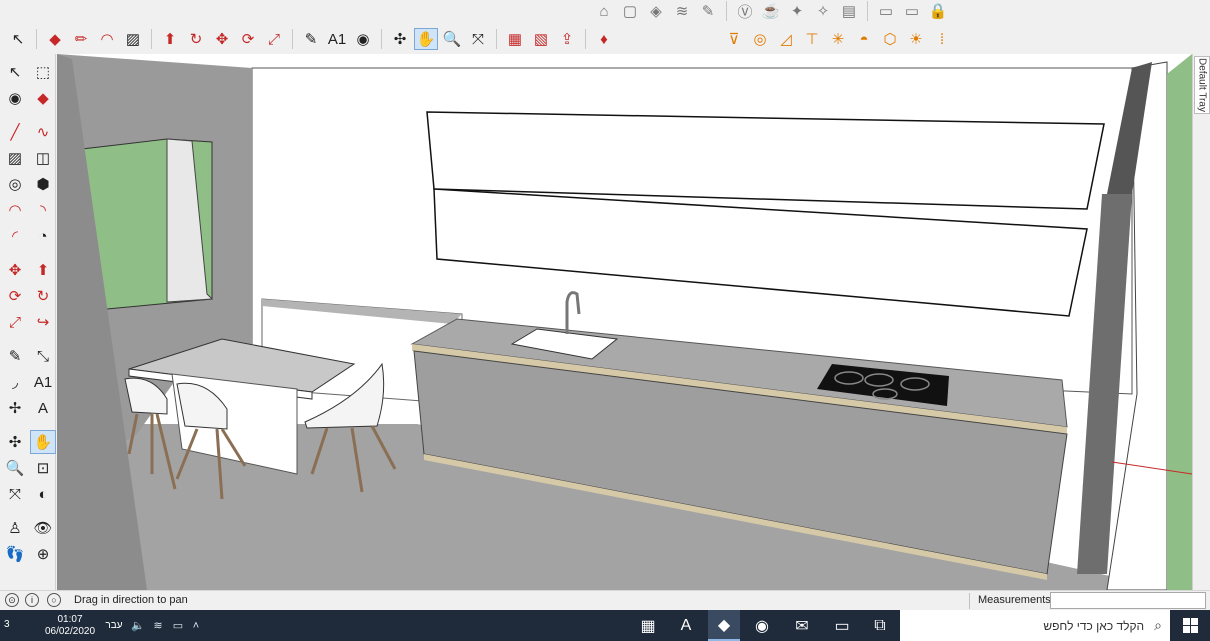 This screenshot has width=1210, height=641. What do you see at coordinates (686, 625) in the screenshot?
I see `autocad-icon: A` at bounding box center [686, 625].